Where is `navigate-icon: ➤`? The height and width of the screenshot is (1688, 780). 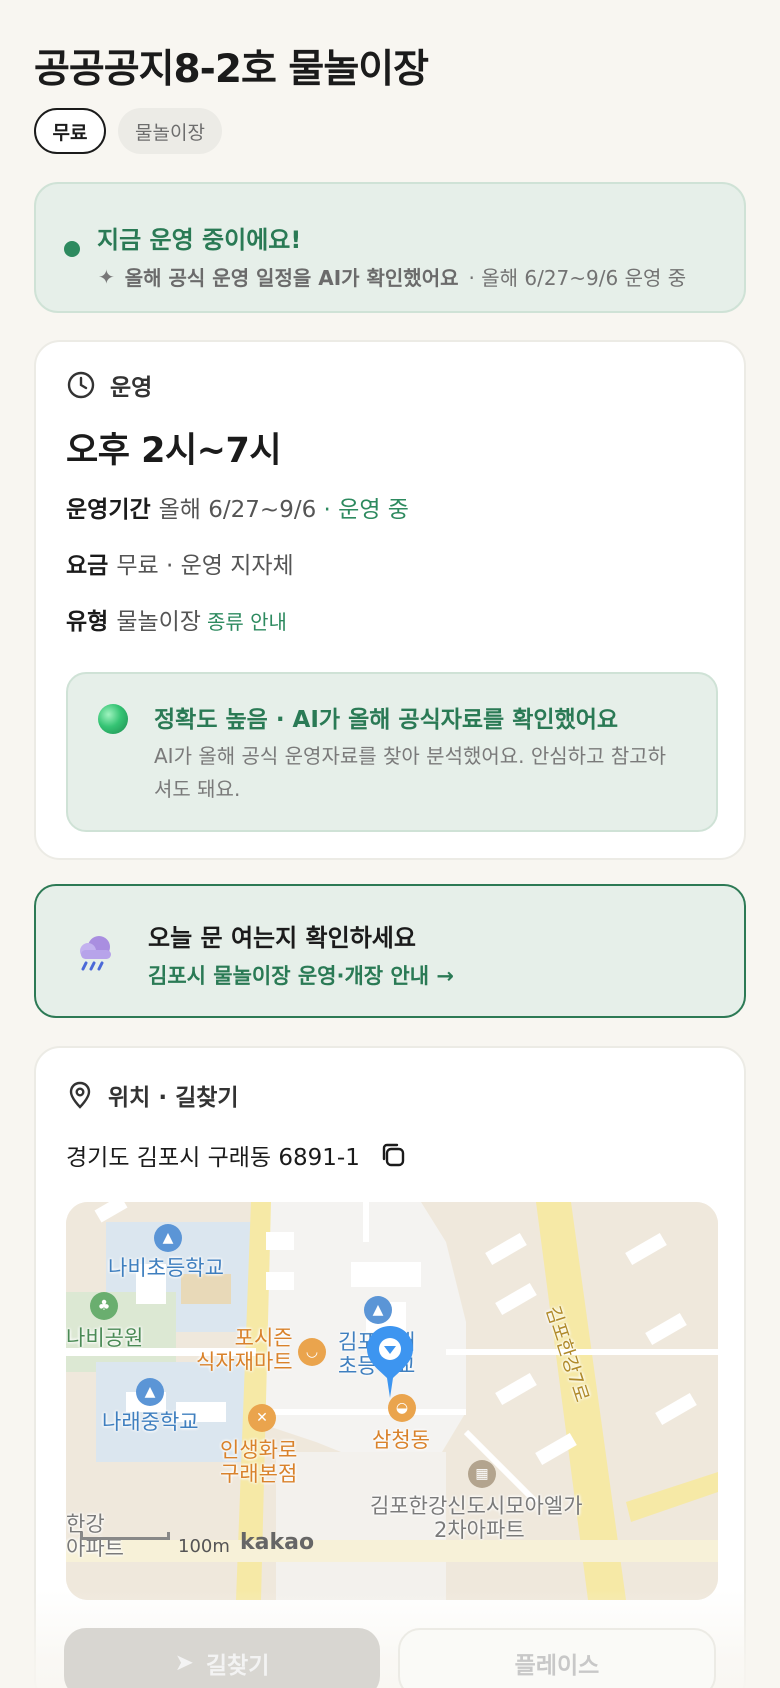
navigate-icon: ➤ is located at coordinates (184, 1663).